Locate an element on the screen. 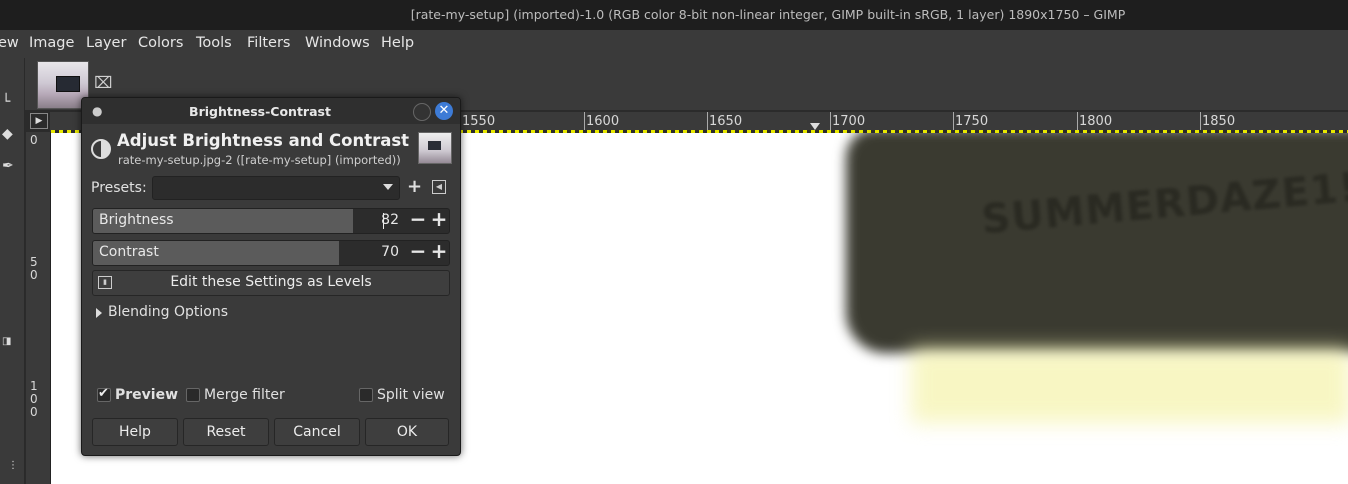 The image size is (1348, 484). ruler-label: 1550 is located at coordinates (479, 121).